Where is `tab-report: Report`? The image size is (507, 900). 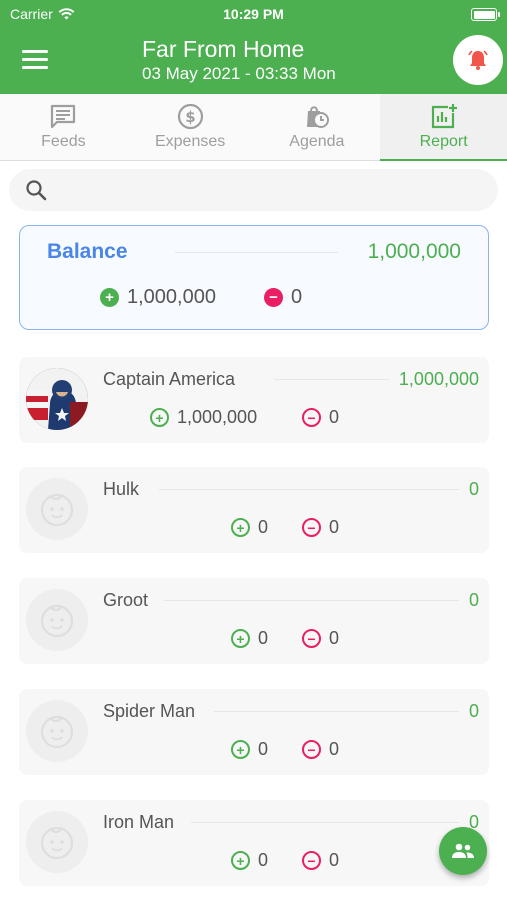
tab-report: Report is located at coordinates (443, 127).